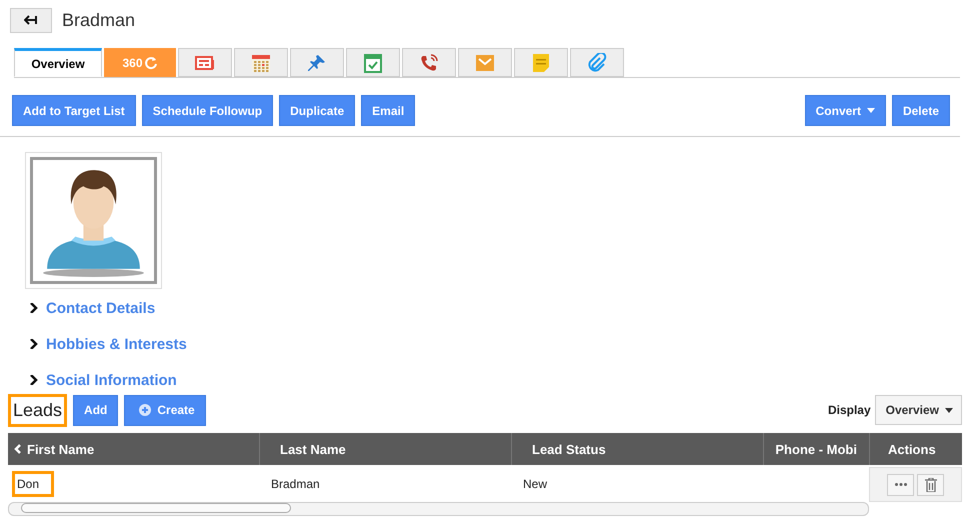 The width and height of the screenshot is (970, 528). I want to click on section-toggle: Contact Details, so click(500, 308).